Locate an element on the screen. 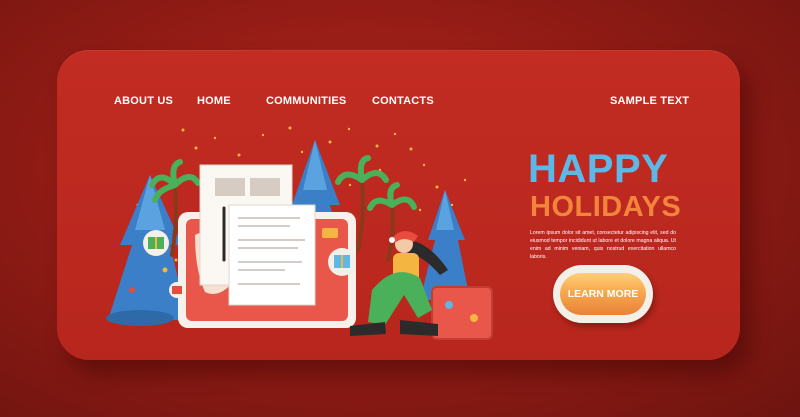 The height and width of the screenshot is (417, 800). hero-title-happy: HAPPY is located at coordinates (598, 169).